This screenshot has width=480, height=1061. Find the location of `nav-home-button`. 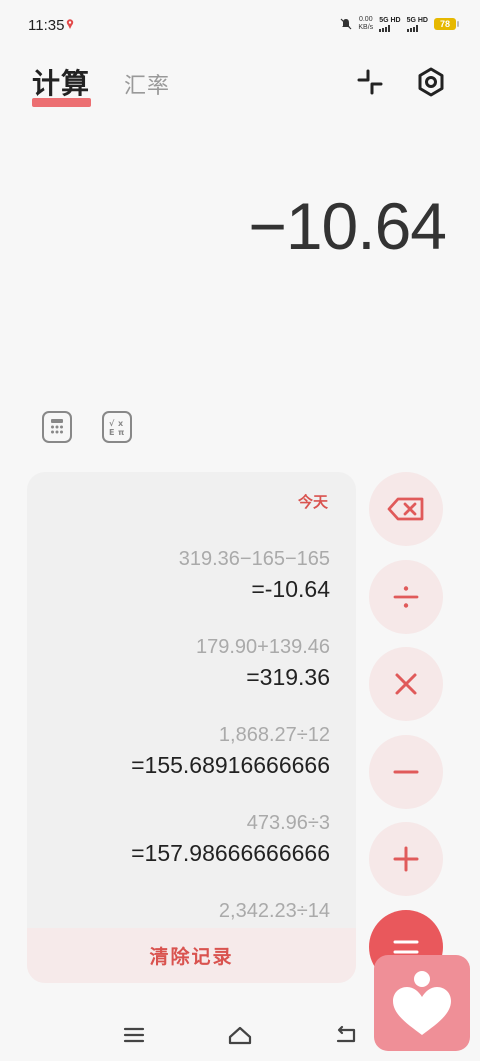

nav-home-button is located at coordinates (240, 1035).